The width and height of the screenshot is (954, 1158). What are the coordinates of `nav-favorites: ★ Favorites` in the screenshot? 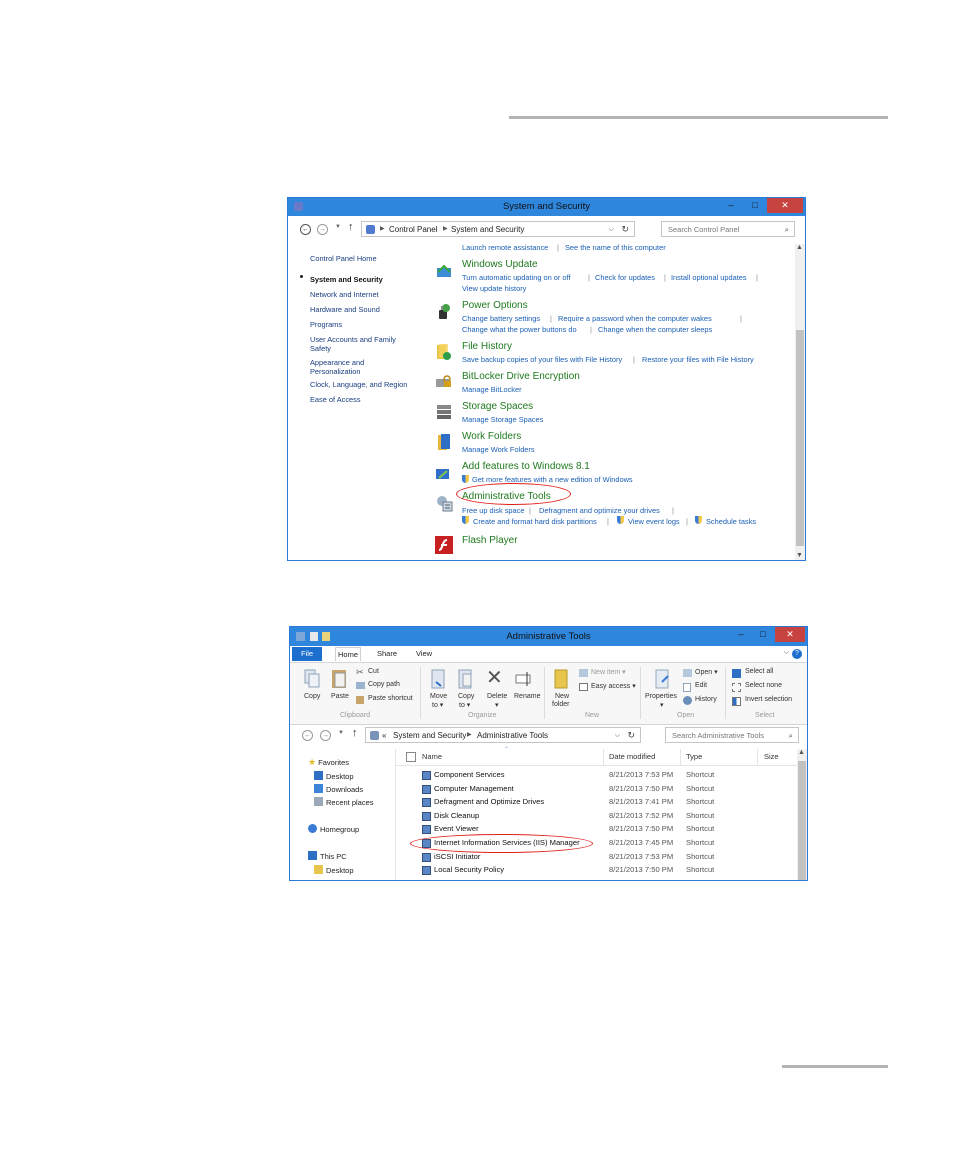 It's located at (328, 762).